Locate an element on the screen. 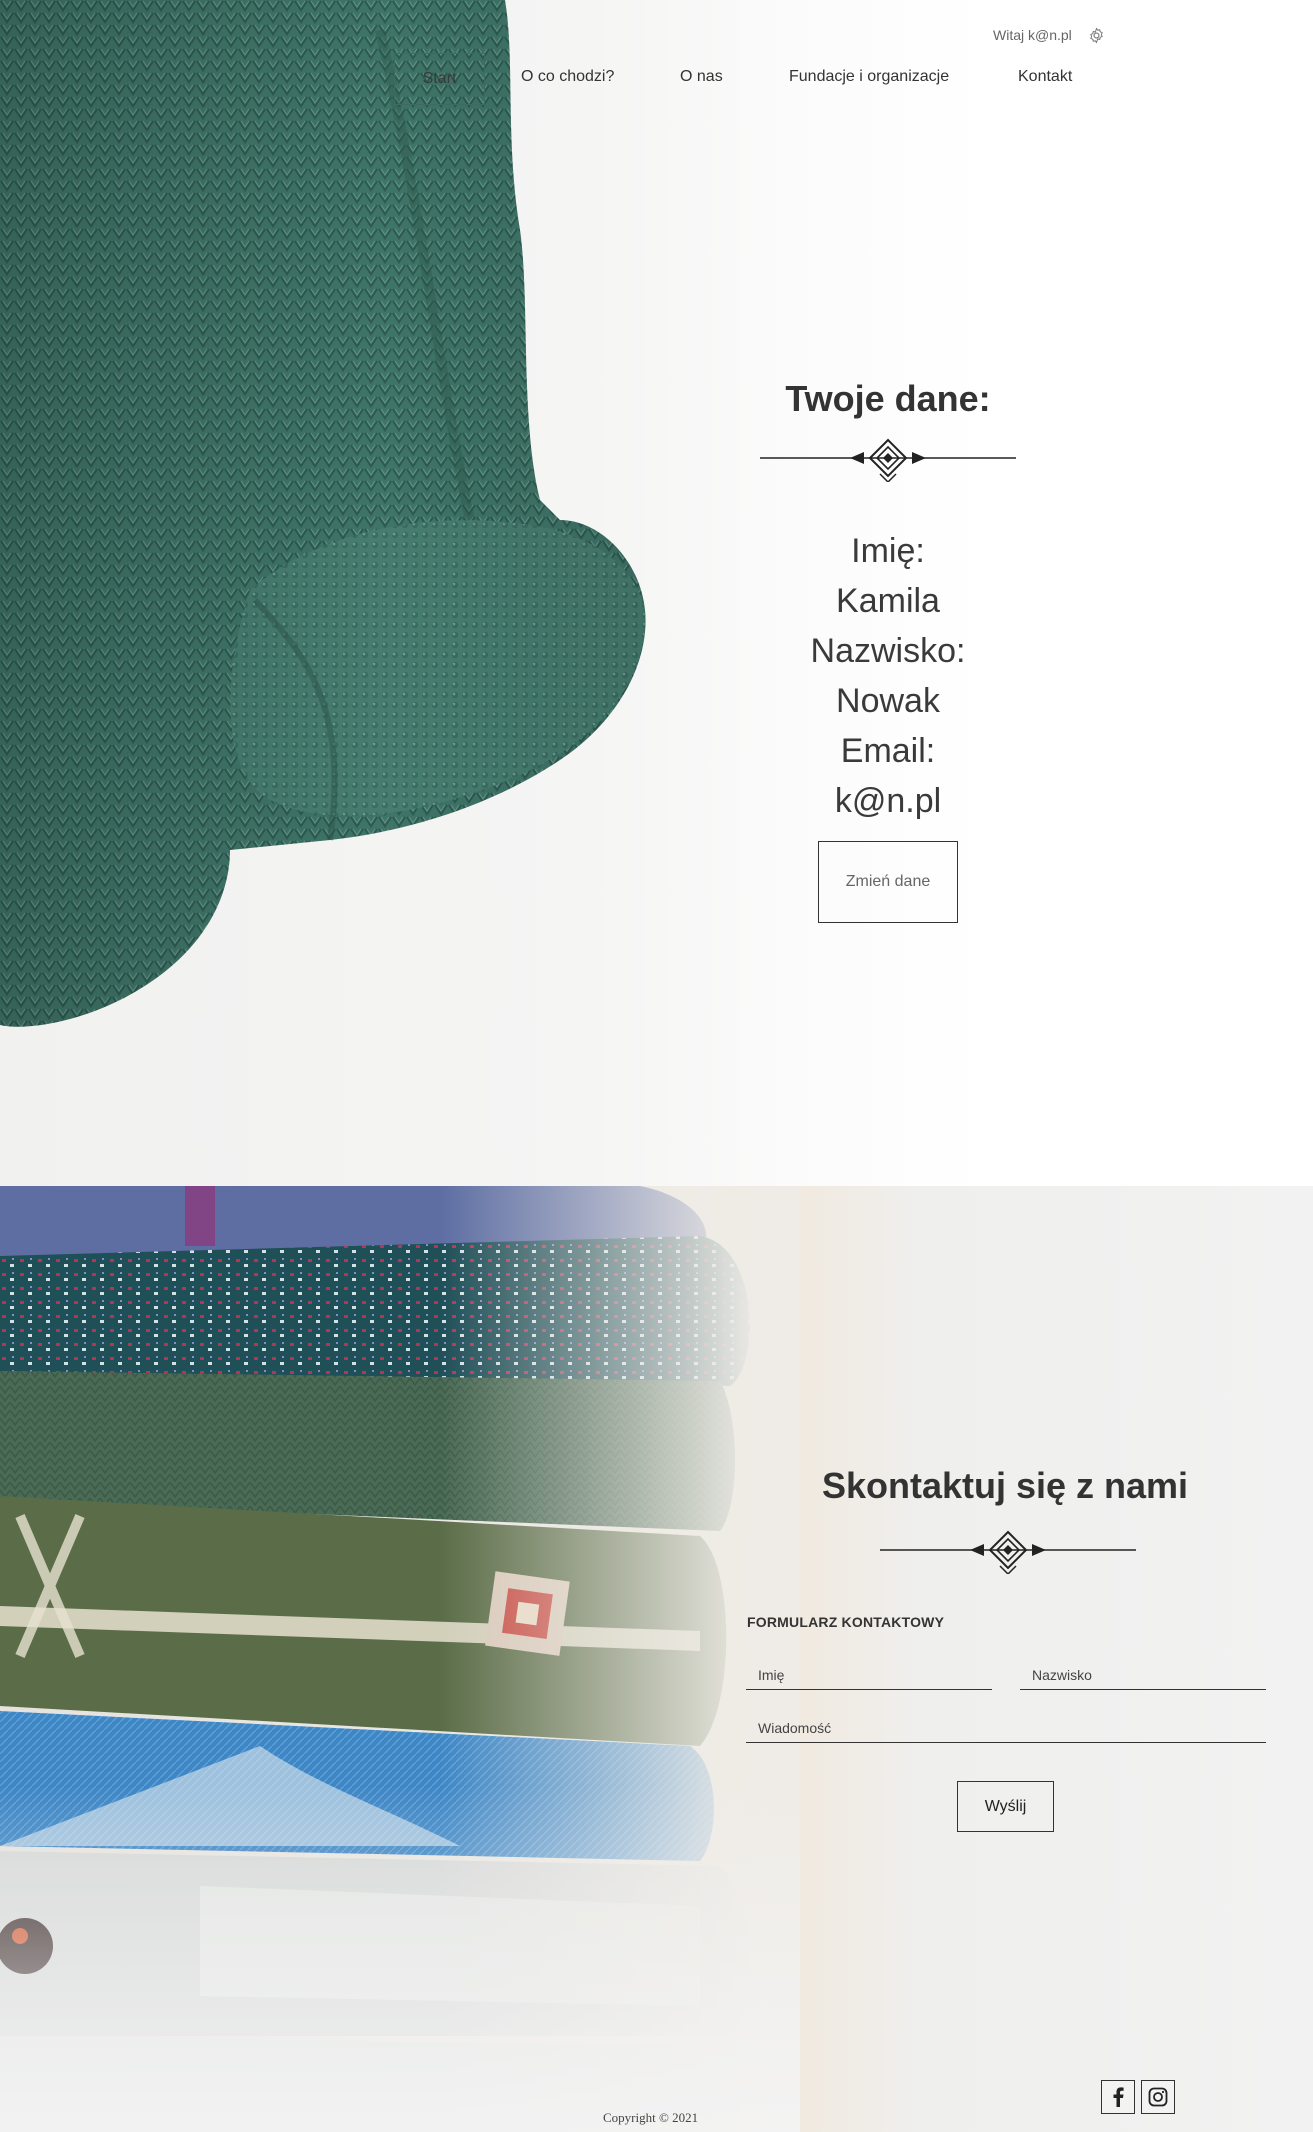 The image size is (1313, 2132). nav-item-o-nas: O nas is located at coordinates (701, 77).